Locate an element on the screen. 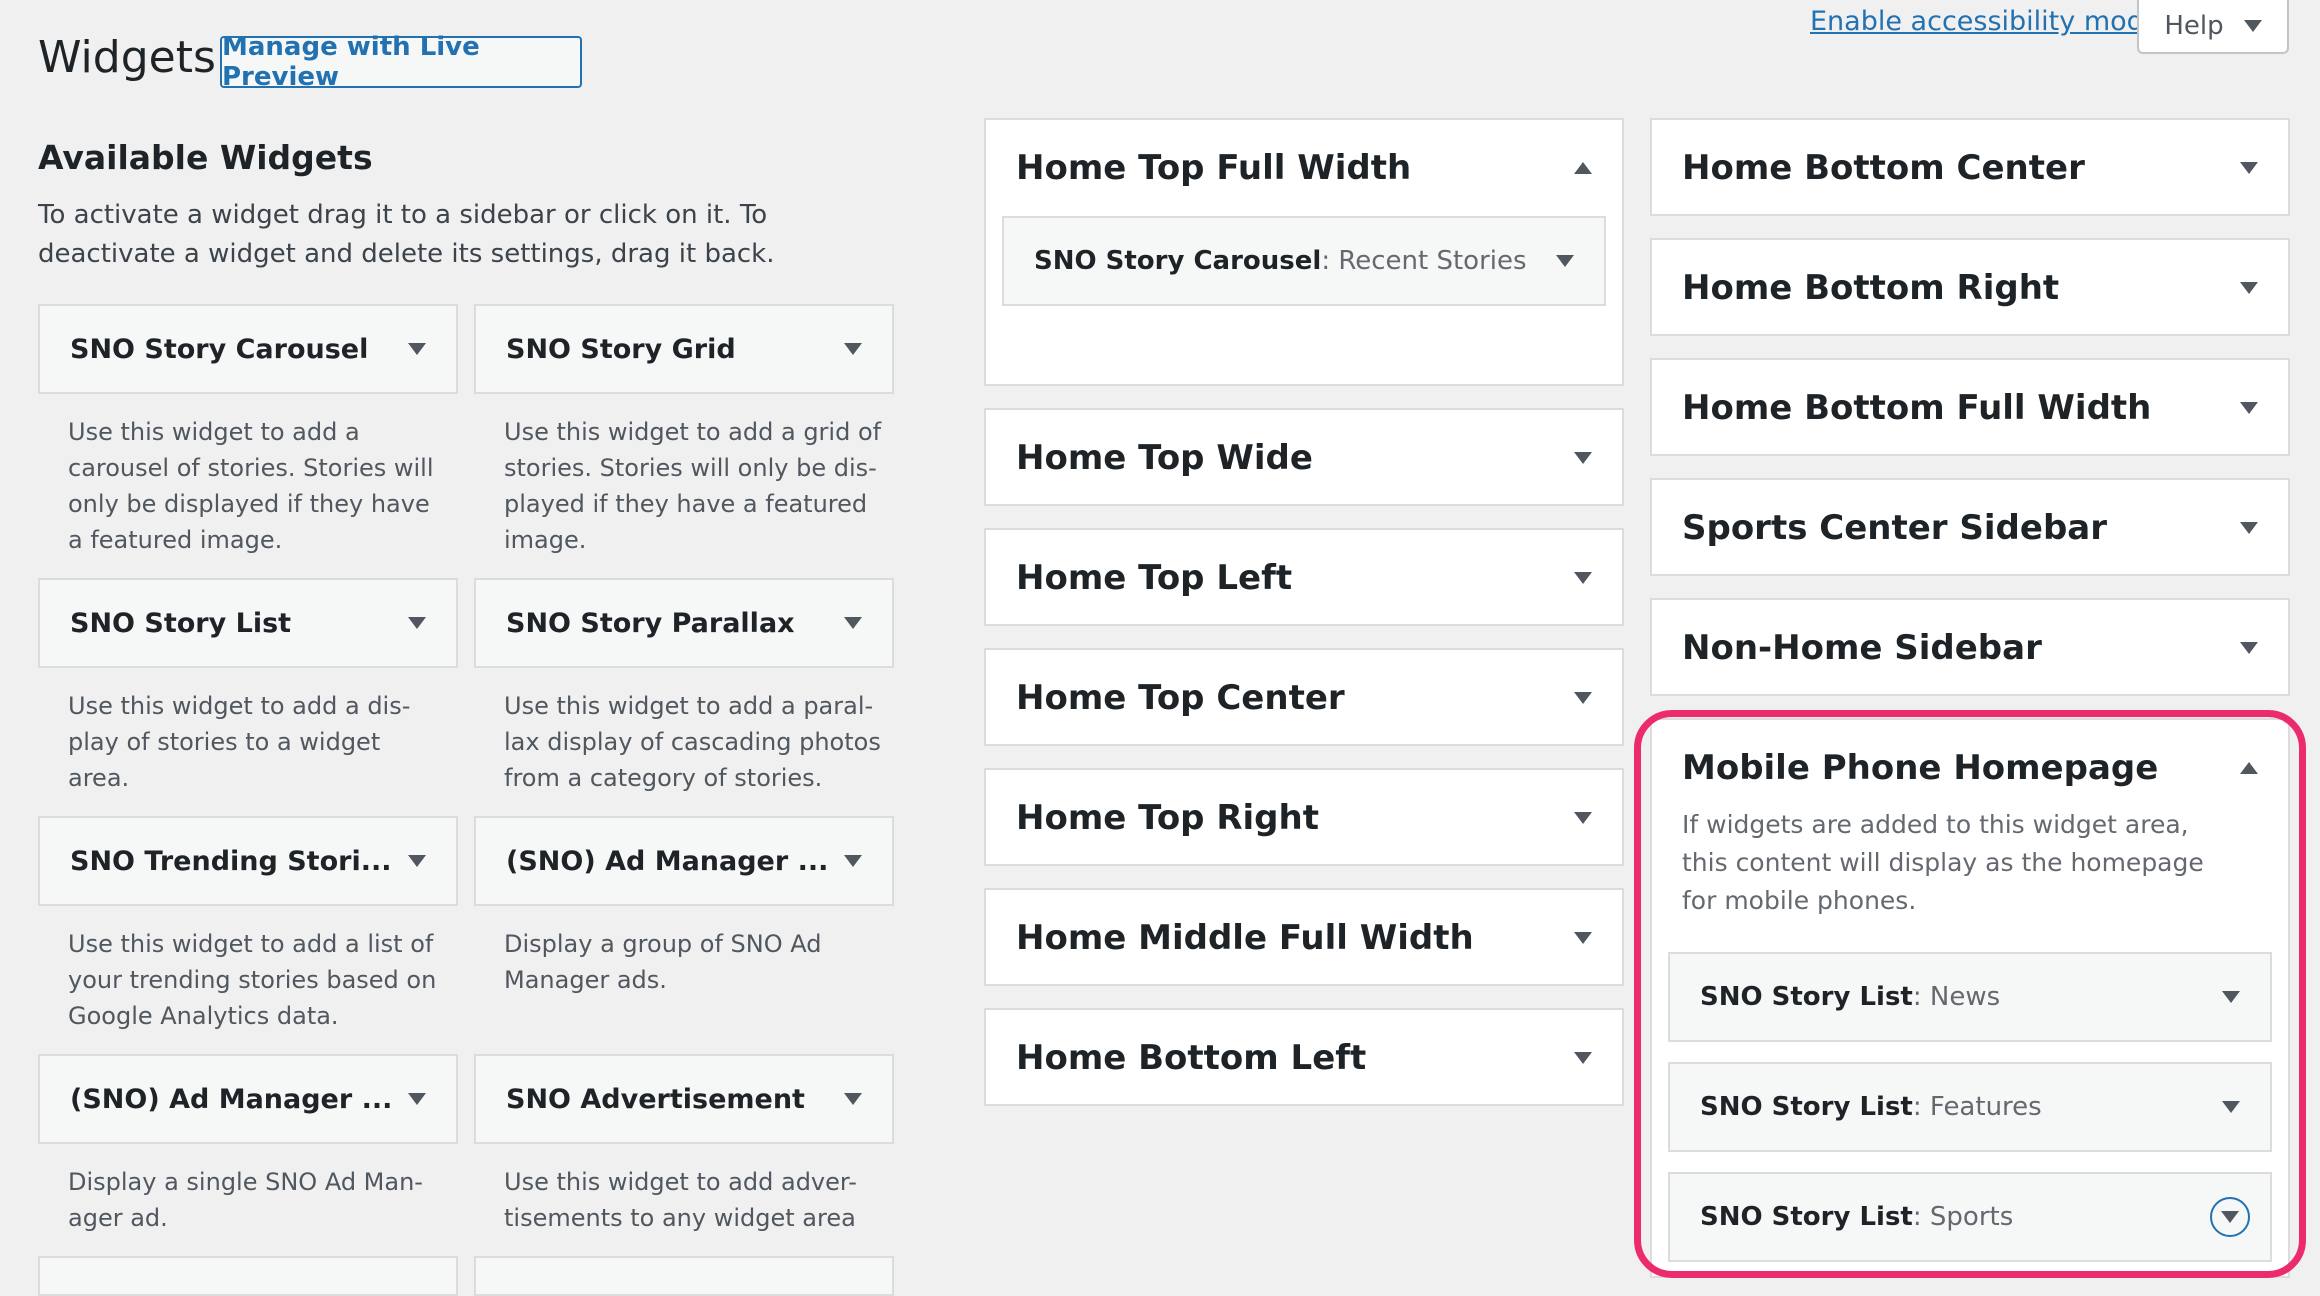 The image size is (2320, 1296). widget-sno-story-parallax: SNO Story Parallax is located at coordinates (684, 623).